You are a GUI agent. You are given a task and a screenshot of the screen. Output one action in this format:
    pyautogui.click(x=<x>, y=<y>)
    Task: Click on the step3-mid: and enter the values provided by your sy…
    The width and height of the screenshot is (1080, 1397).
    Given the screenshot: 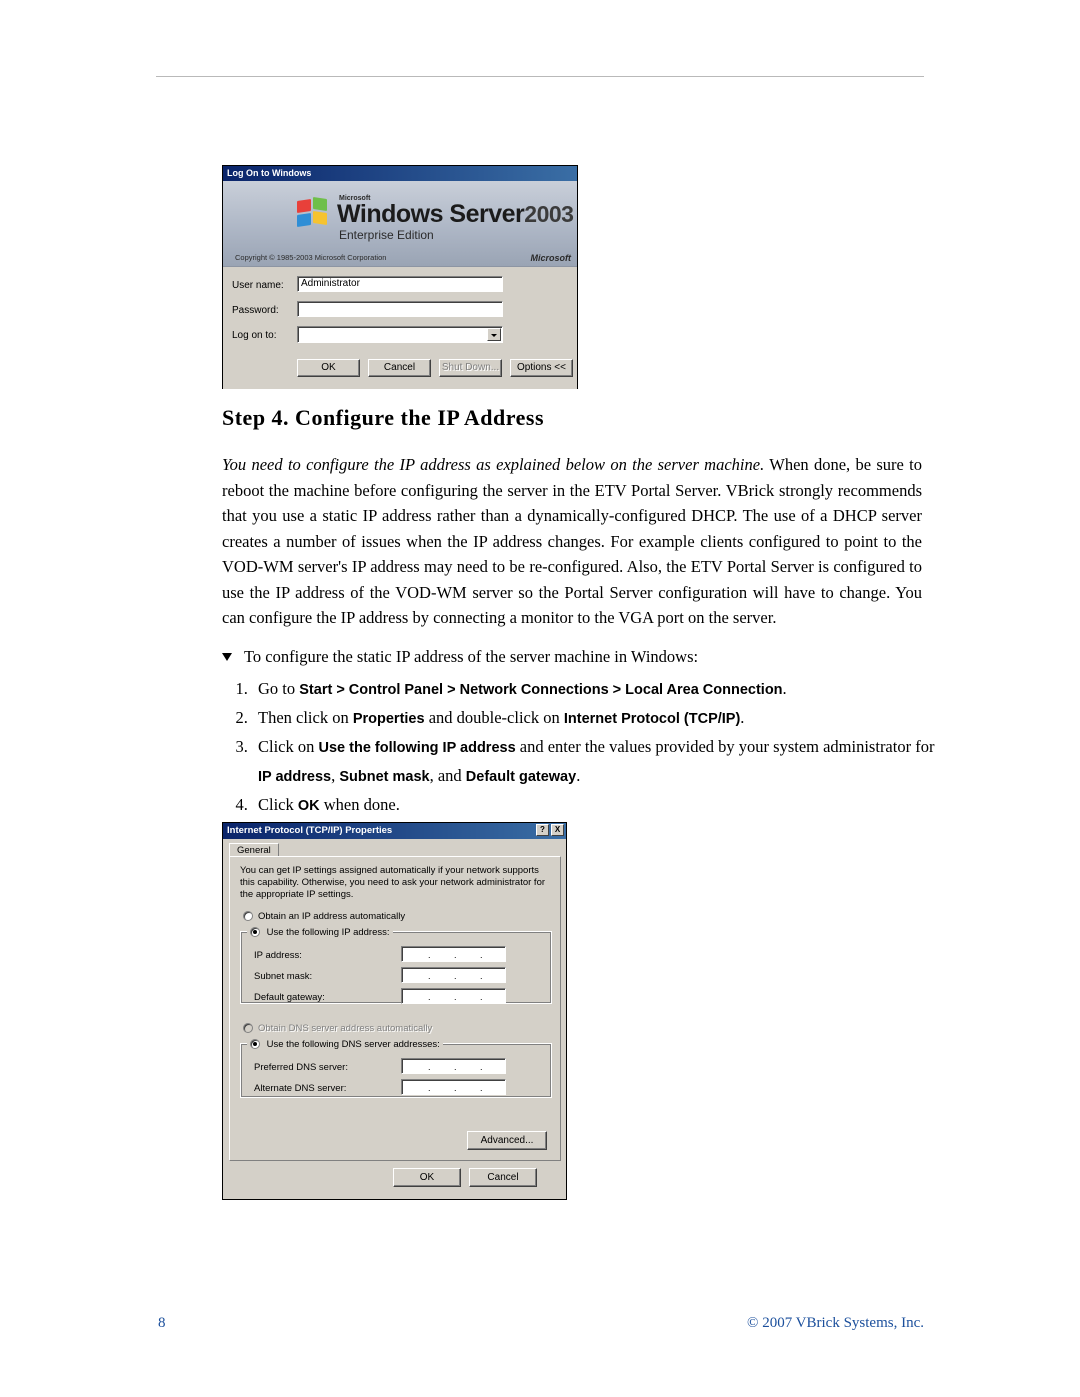 What is the action you would take?
    pyautogui.click(x=725, y=746)
    